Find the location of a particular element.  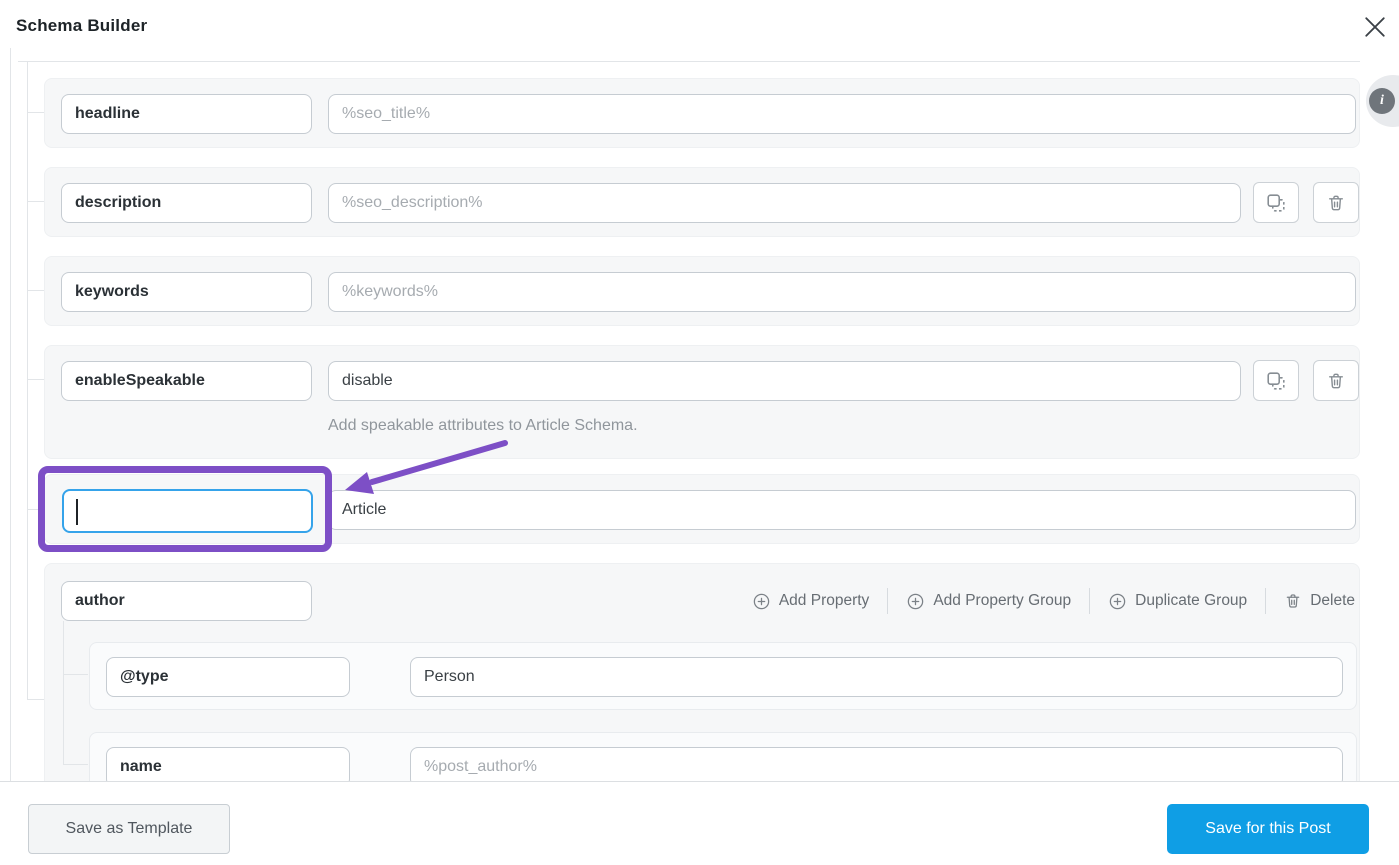

property-row-type is located at coordinates (723, 676).